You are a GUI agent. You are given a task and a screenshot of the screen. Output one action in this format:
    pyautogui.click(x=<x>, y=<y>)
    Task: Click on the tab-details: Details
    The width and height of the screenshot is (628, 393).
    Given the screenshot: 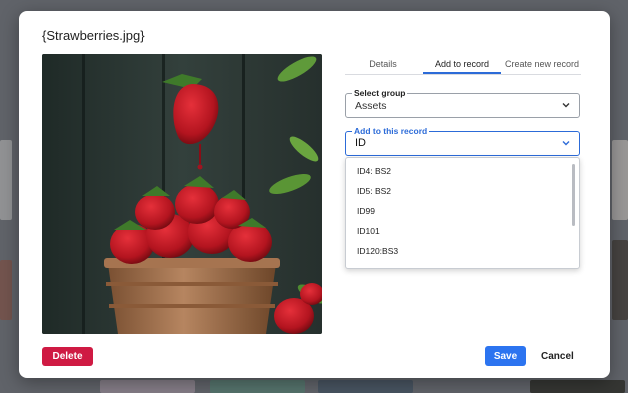 What is the action you would take?
    pyautogui.click(x=383, y=64)
    